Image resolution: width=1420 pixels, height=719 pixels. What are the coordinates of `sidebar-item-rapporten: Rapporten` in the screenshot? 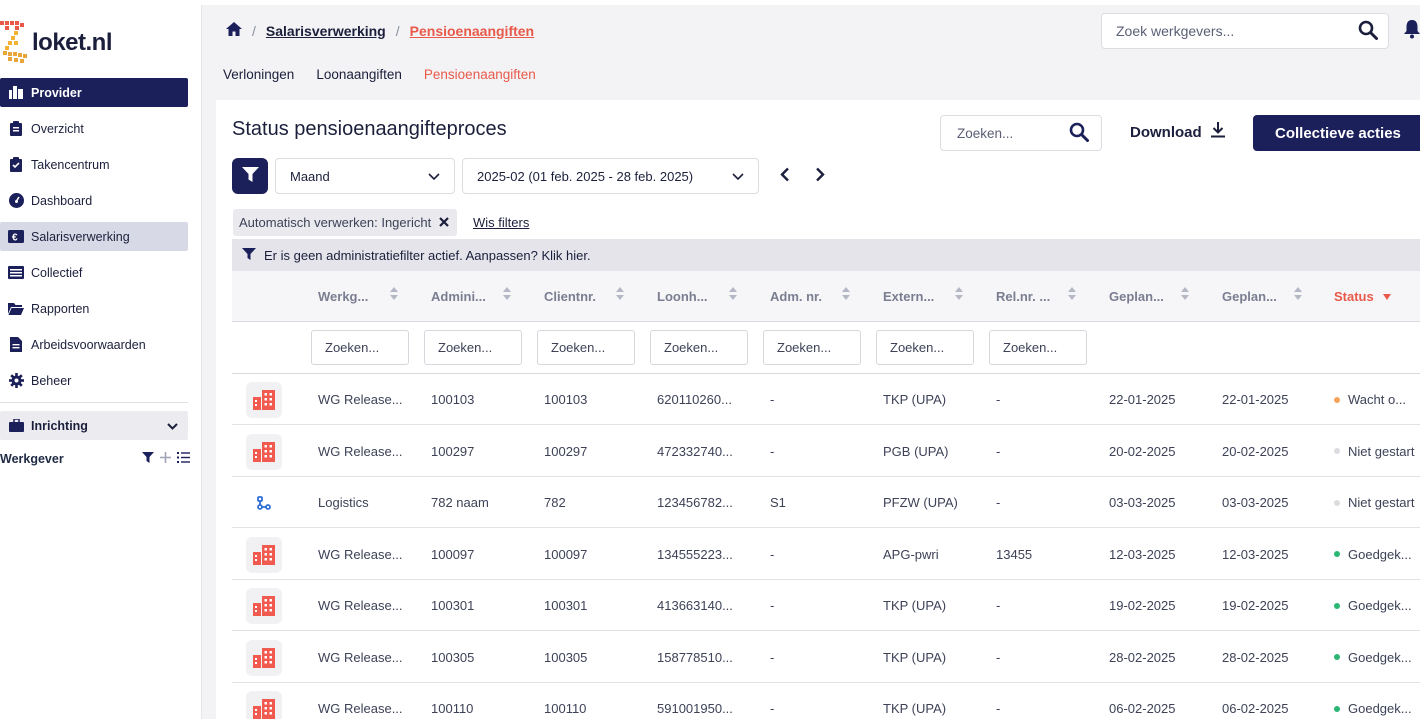 It's located at (94, 308).